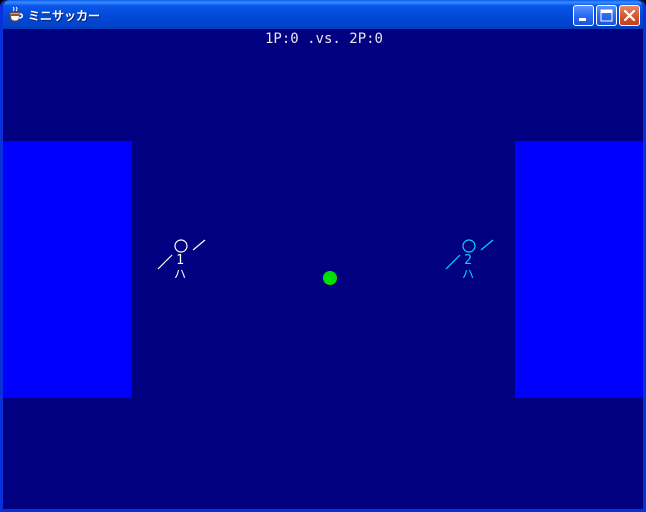 The image size is (646, 512). I want to click on right-goal, so click(579, 269).